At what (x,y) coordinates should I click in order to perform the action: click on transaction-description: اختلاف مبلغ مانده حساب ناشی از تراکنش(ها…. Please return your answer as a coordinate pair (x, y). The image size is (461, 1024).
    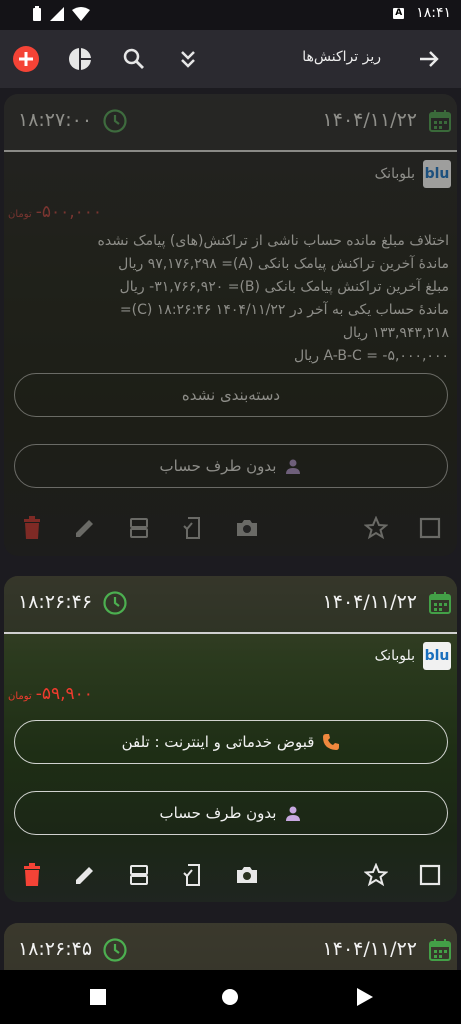
    Looking at the image, I should click on (231, 299).